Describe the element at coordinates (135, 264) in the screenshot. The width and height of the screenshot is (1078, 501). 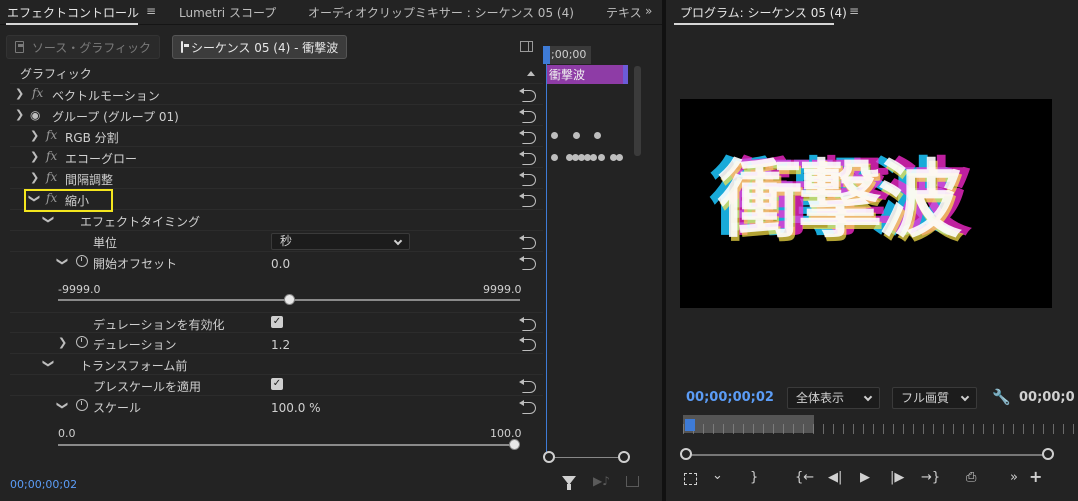
I see `property-label: 開始オフセット` at that location.